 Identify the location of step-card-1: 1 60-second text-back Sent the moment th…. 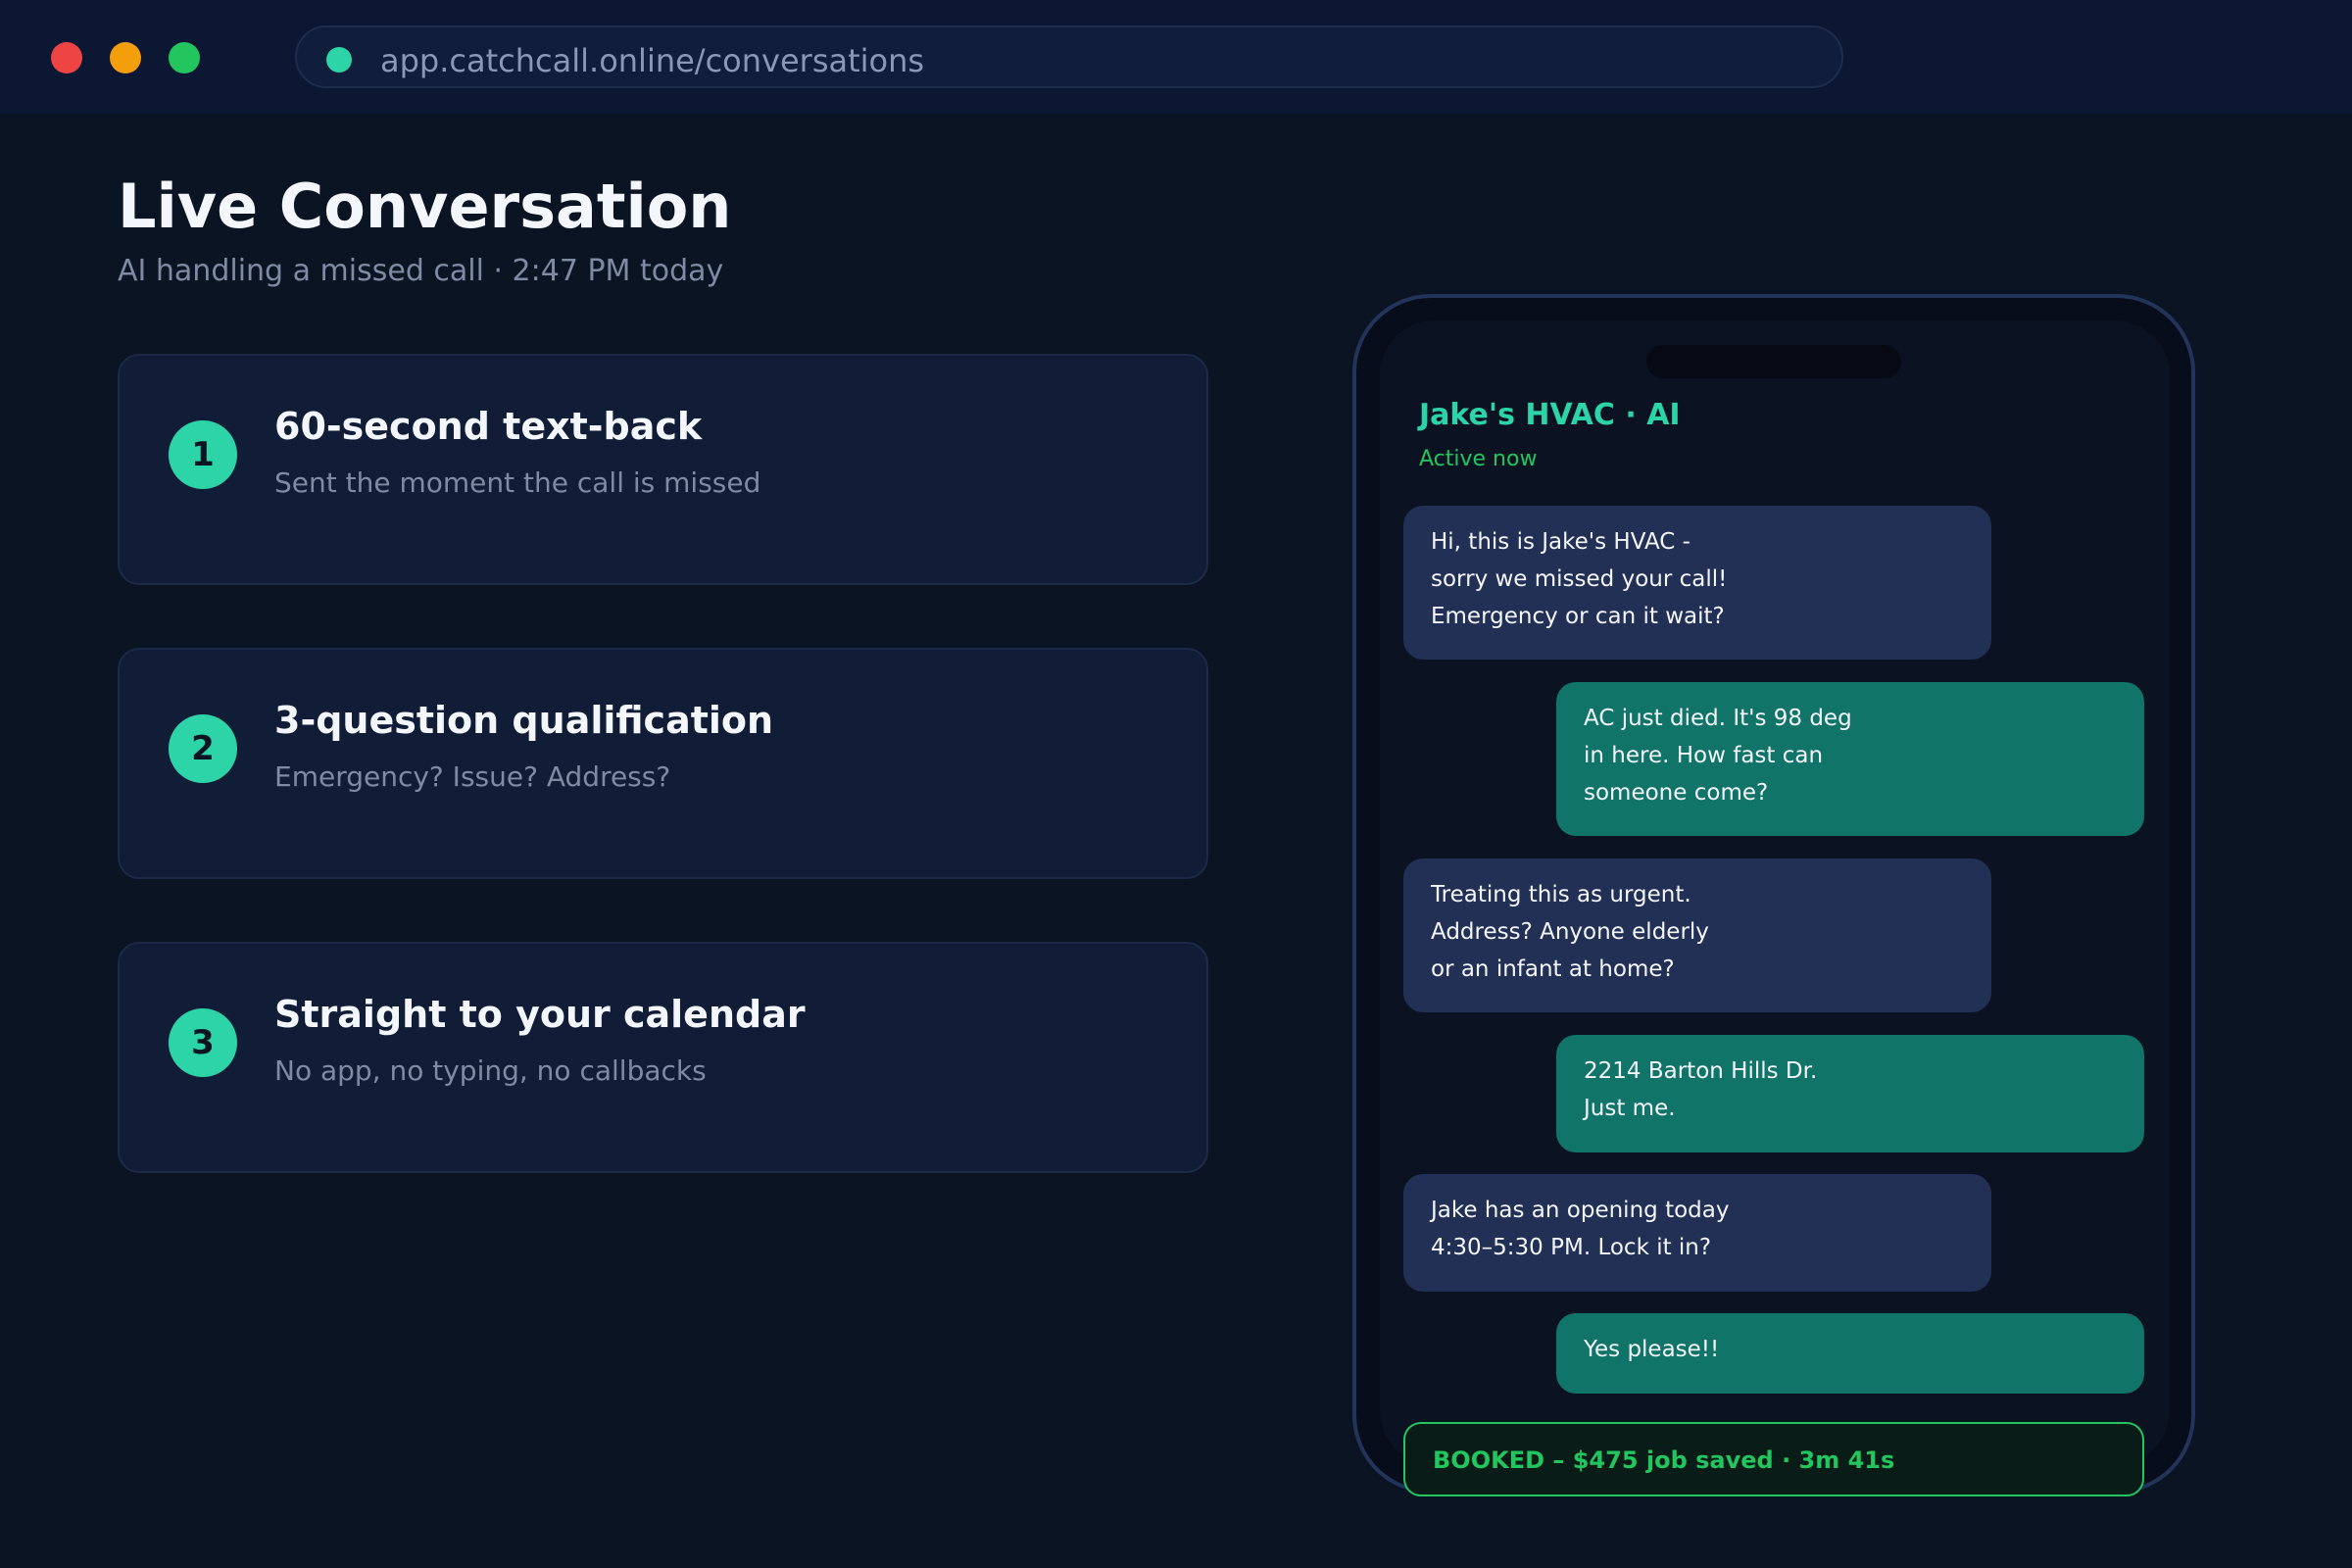
(663, 470).